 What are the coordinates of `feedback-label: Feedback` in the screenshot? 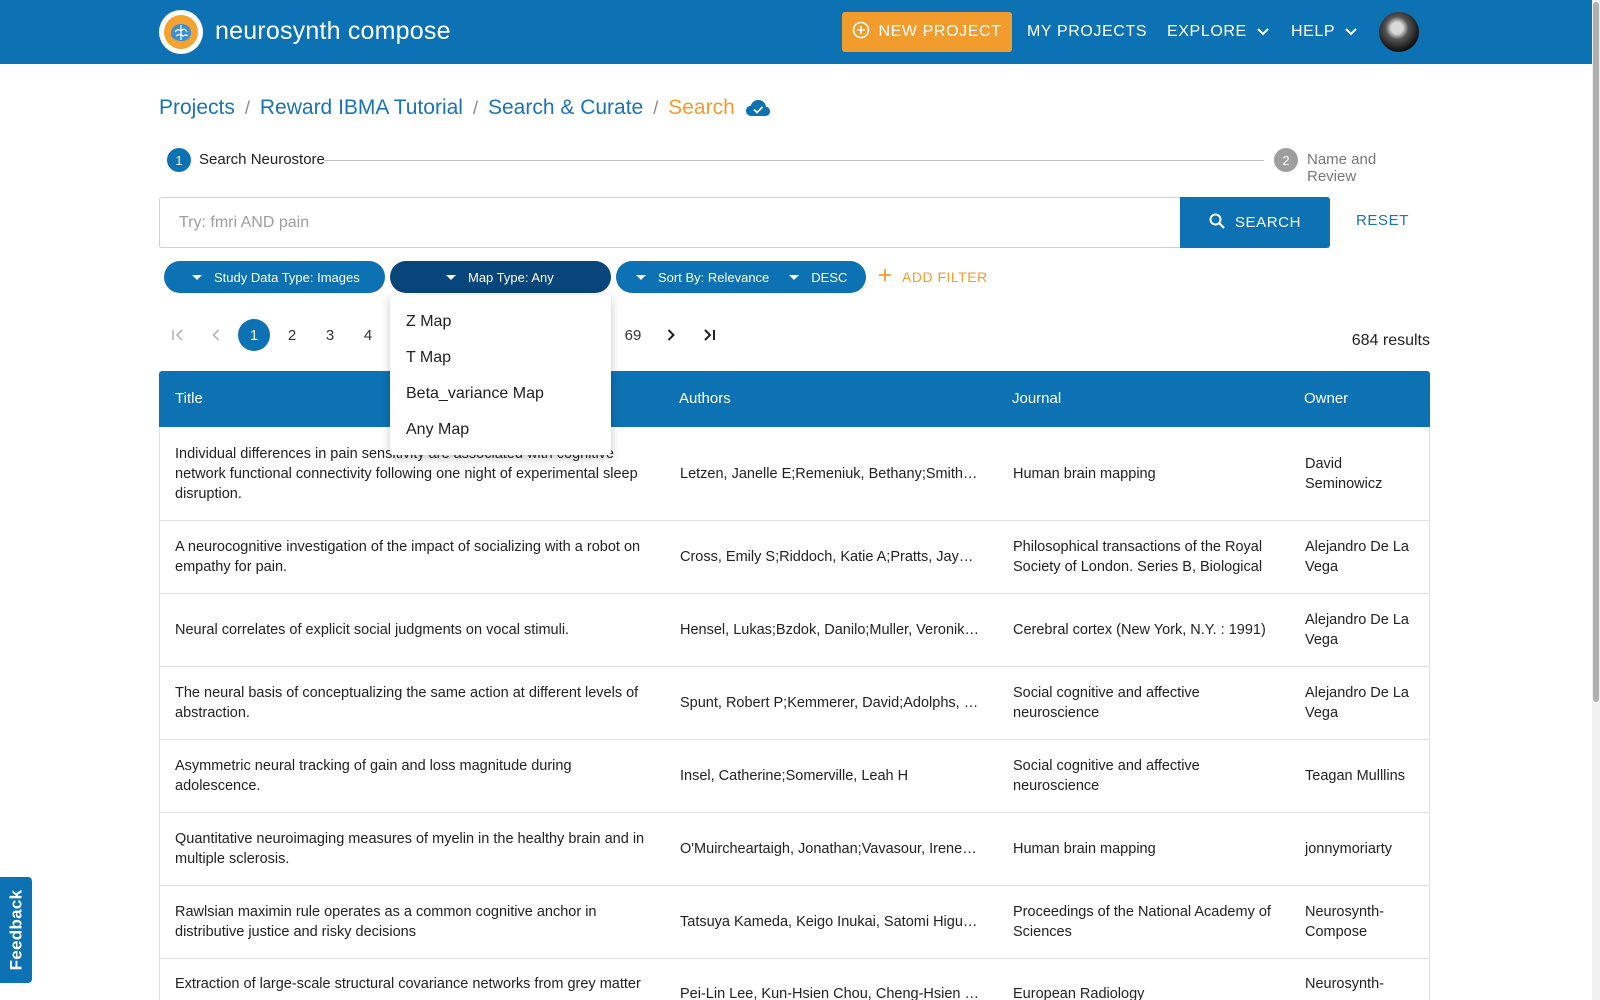 It's located at (16, 930).